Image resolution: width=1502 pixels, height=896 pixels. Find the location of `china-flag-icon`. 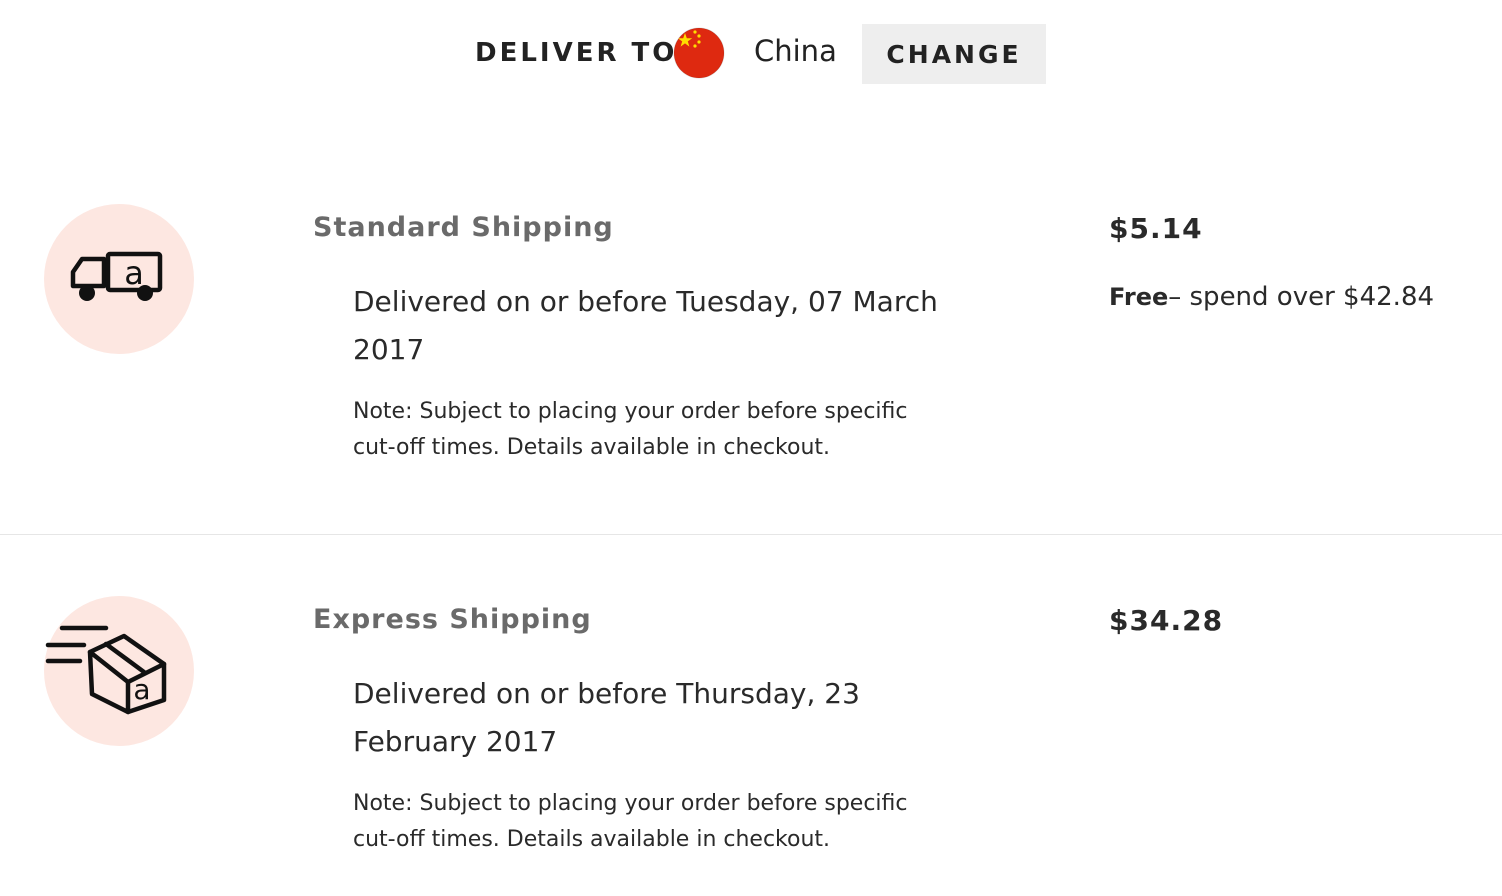

china-flag-icon is located at coordinates (699, 53).